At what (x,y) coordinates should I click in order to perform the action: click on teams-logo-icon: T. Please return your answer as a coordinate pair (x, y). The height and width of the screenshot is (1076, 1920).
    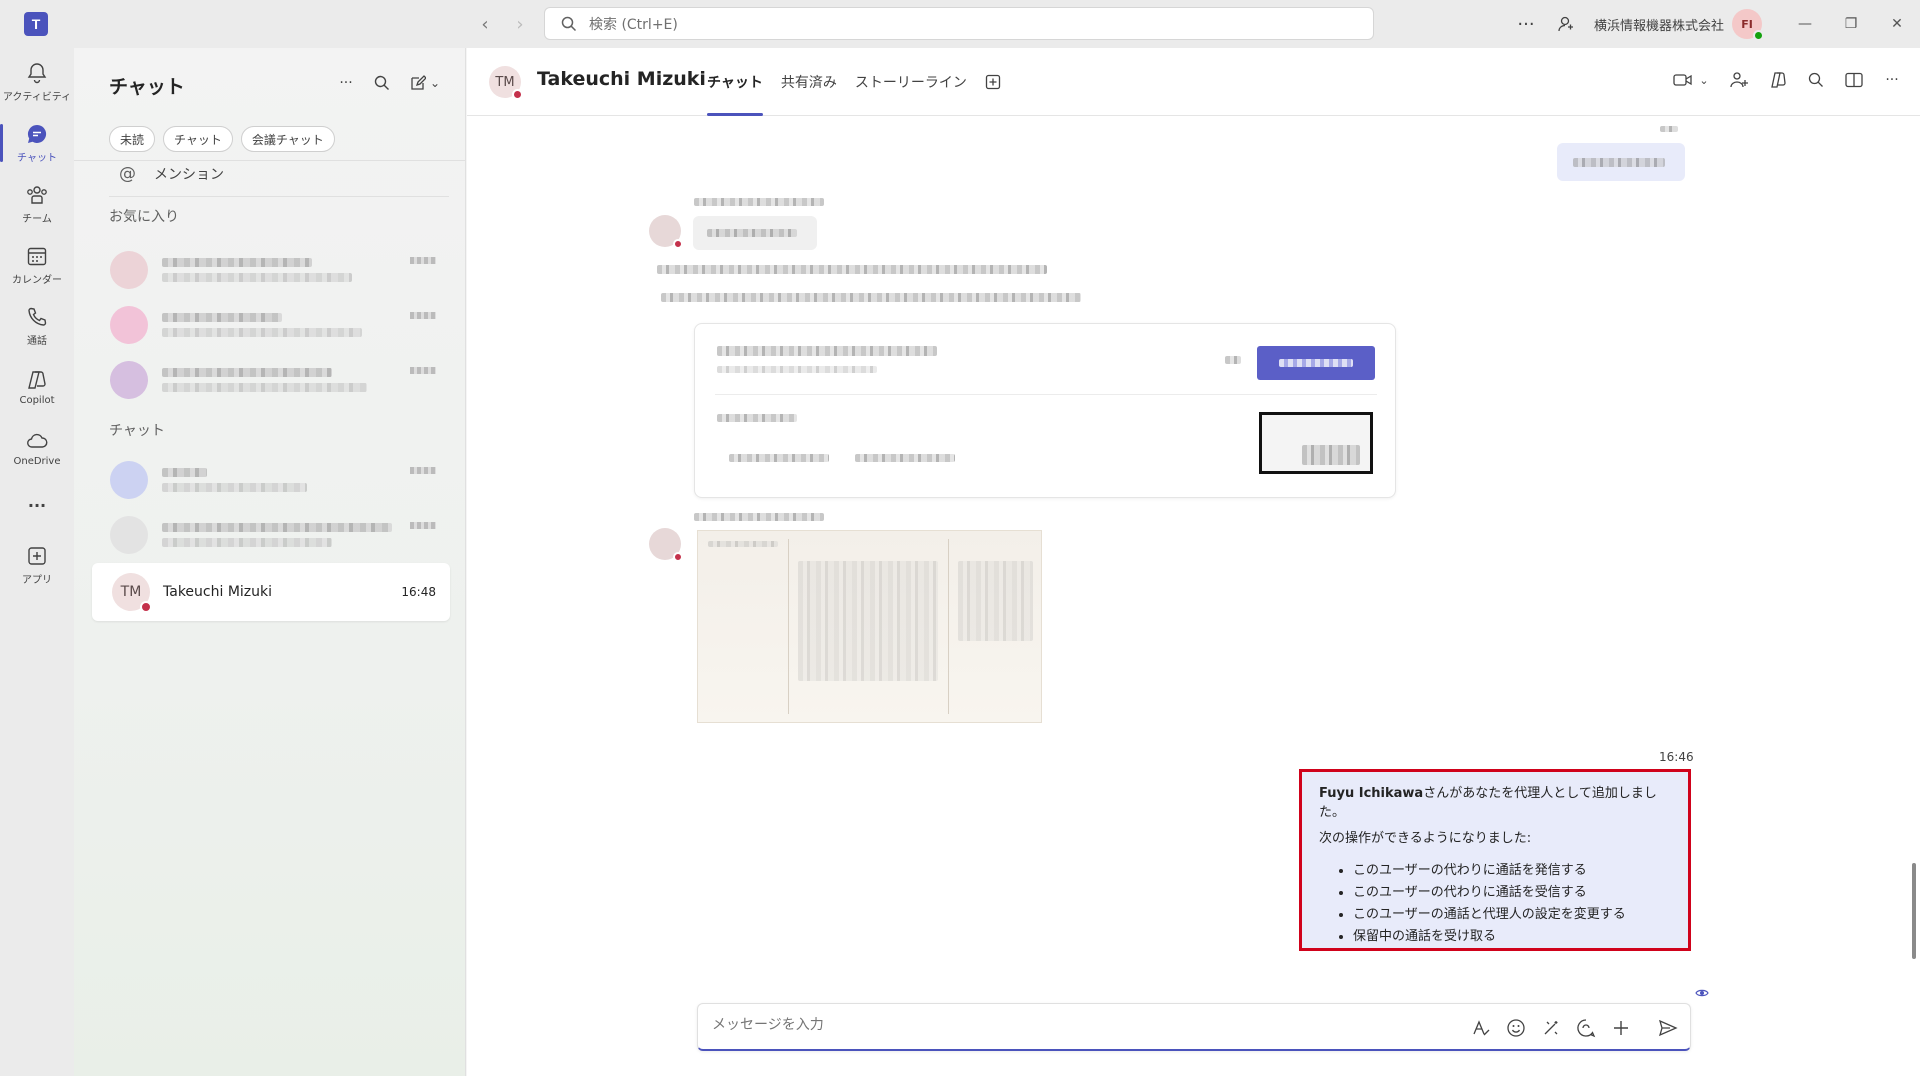
    Looking at the image, I should click on (36, 24).